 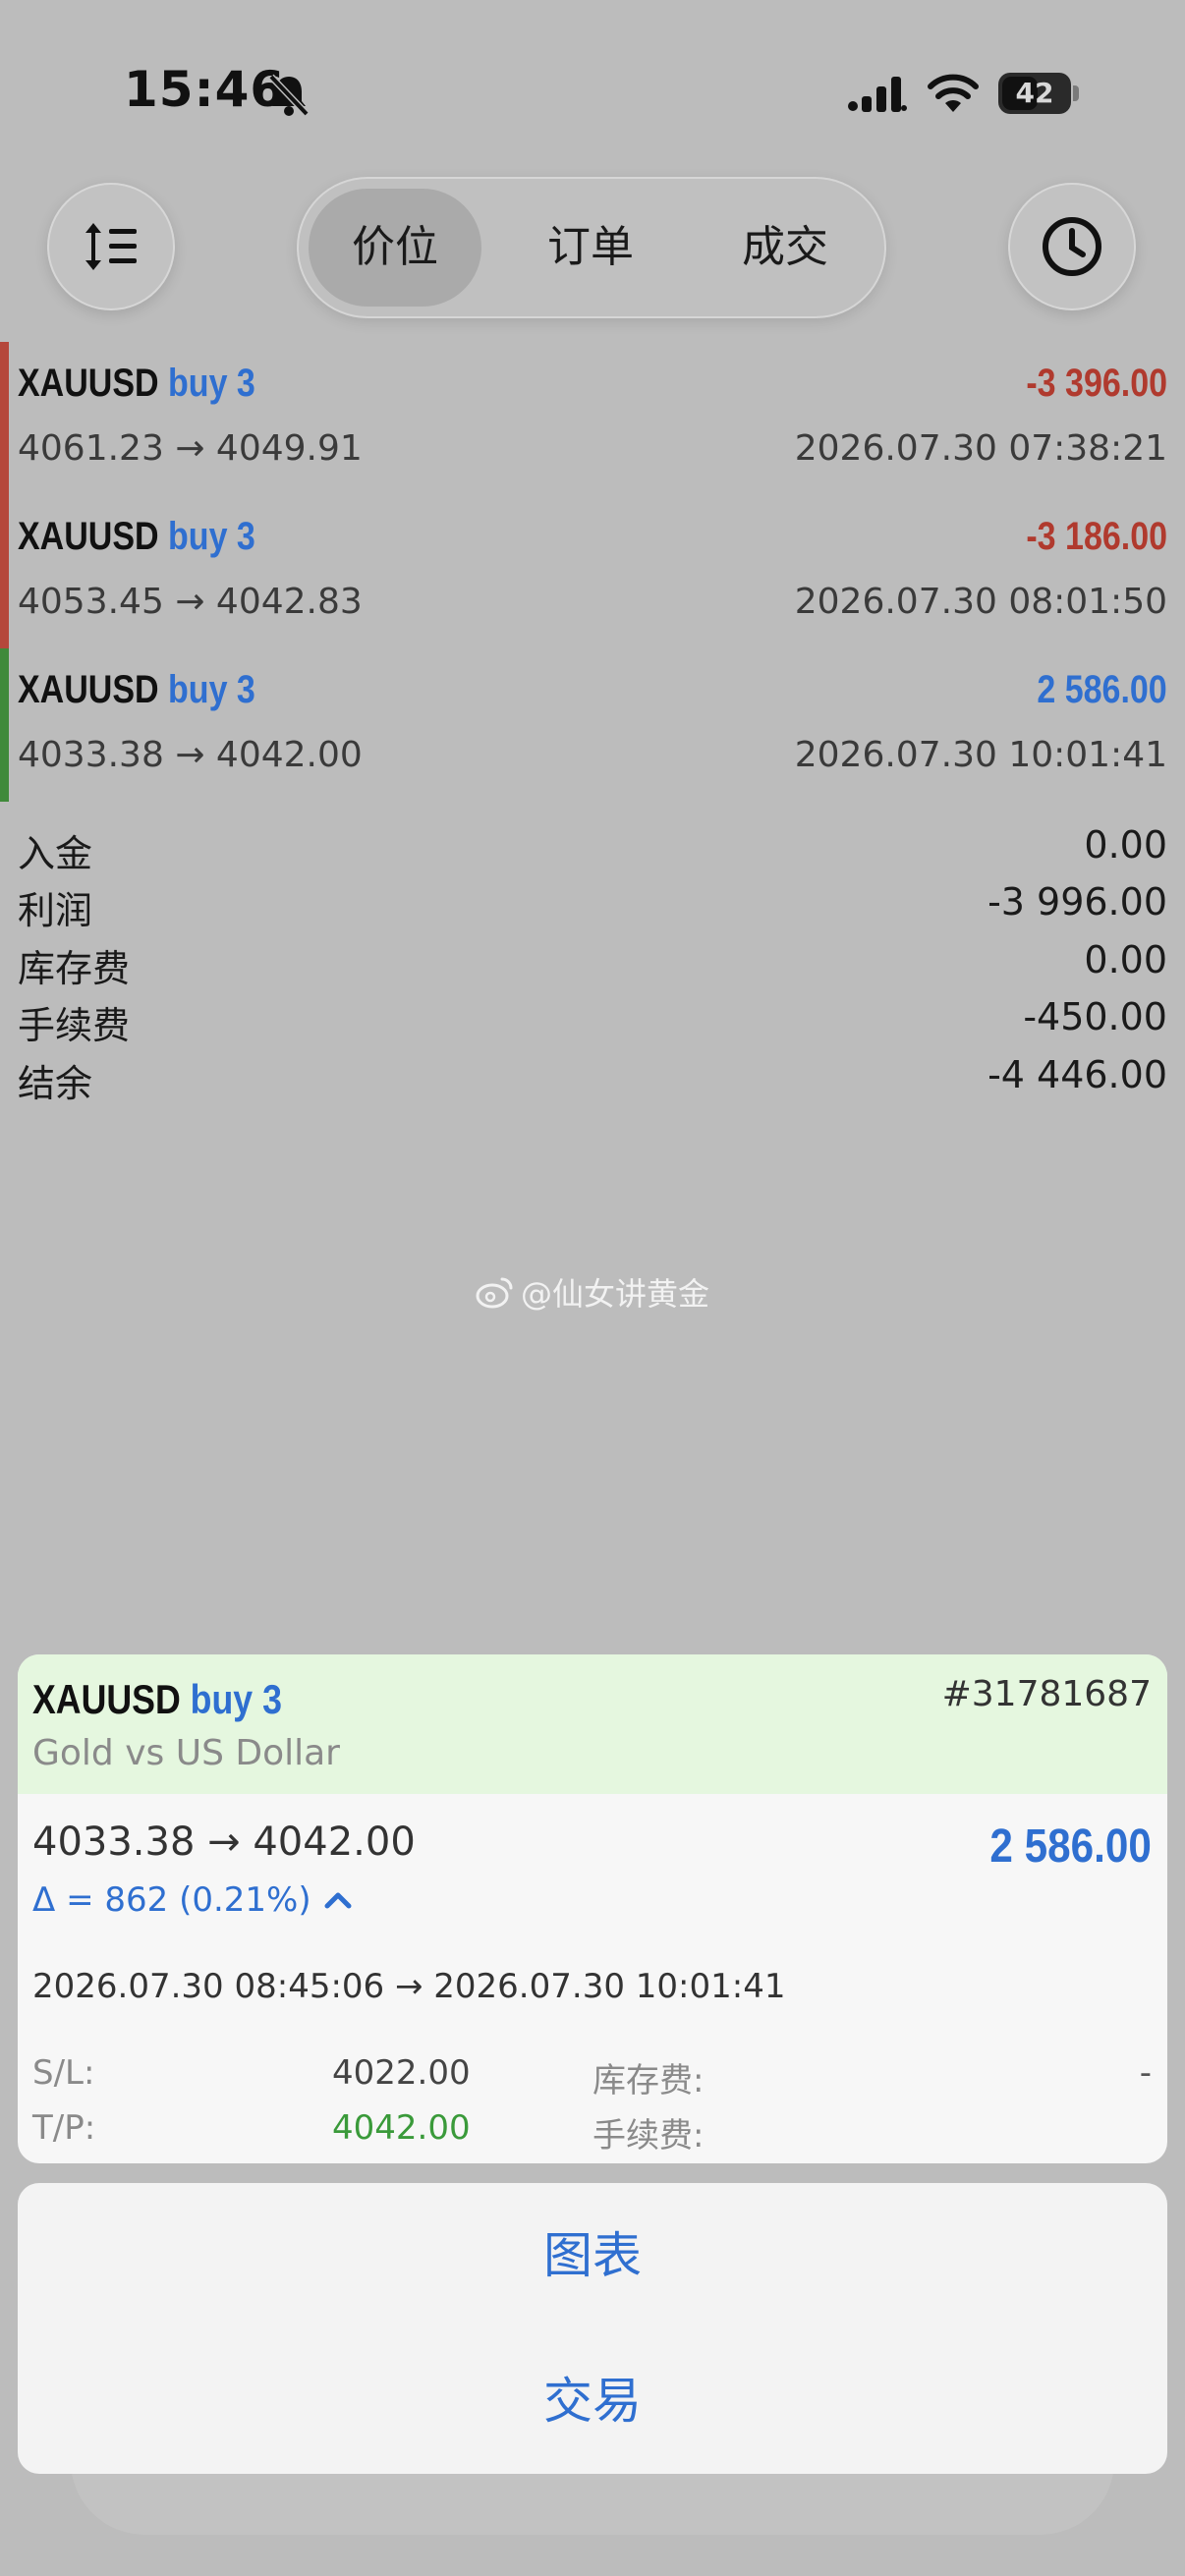 I want to click on swap-value: -, so click(x=1146, y=2073).